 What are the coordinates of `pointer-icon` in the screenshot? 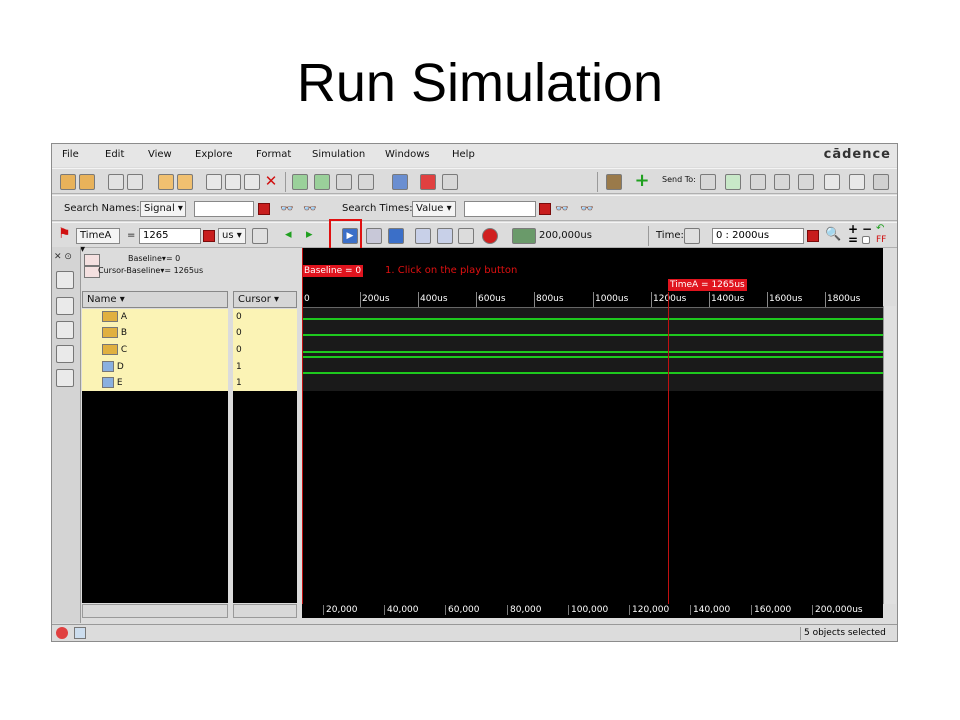 It's located at (450, 182).